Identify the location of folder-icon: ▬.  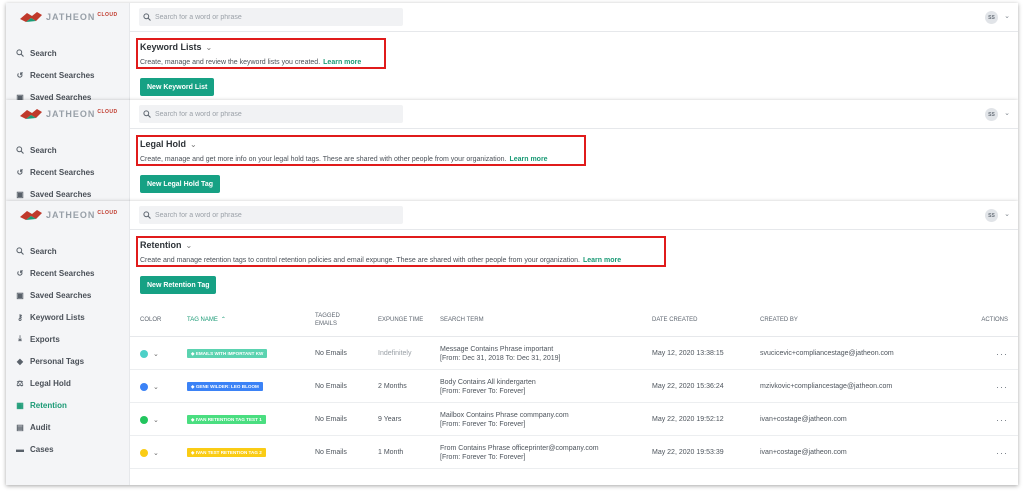
(20, 449).